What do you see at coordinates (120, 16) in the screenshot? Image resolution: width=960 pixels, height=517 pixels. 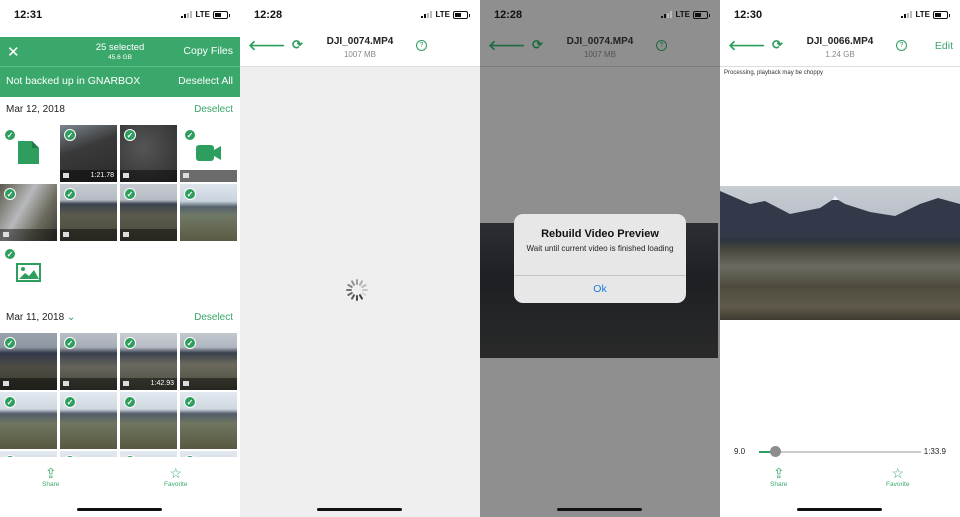 I see `status-bar: 12:31 LTE` at bounding box center [120, 16].